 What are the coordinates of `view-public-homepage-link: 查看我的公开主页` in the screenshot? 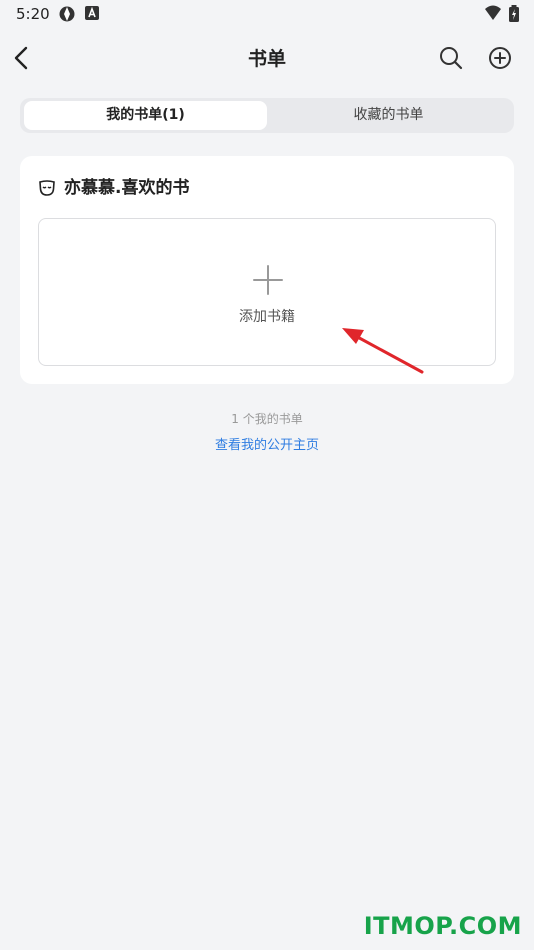 It's located at (267, 443).